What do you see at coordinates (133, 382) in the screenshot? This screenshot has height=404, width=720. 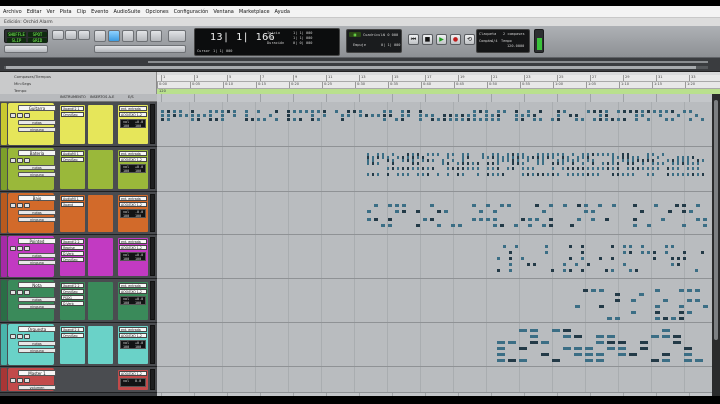 I see `volume-readout: vol 0.0` at bounding box center [133, 382].